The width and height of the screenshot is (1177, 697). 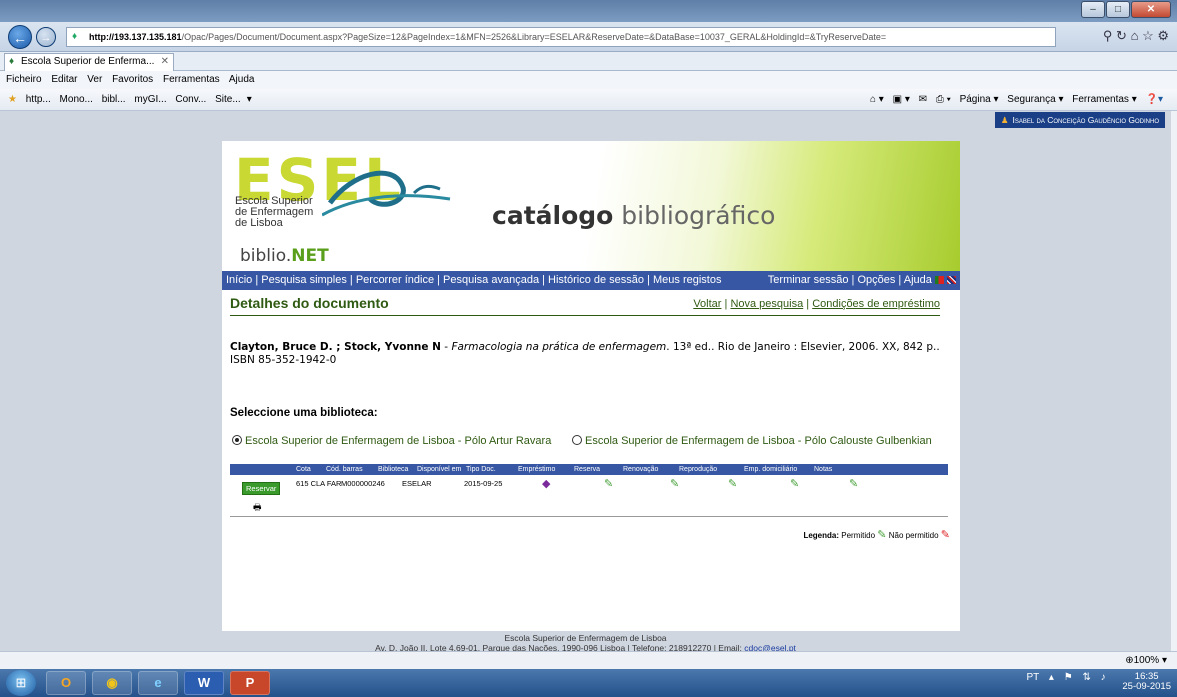 What do you see at coordinates (393, 469) in the screenshot?
I see `col-library: Biblioteca` at bounding box center [393, 469].